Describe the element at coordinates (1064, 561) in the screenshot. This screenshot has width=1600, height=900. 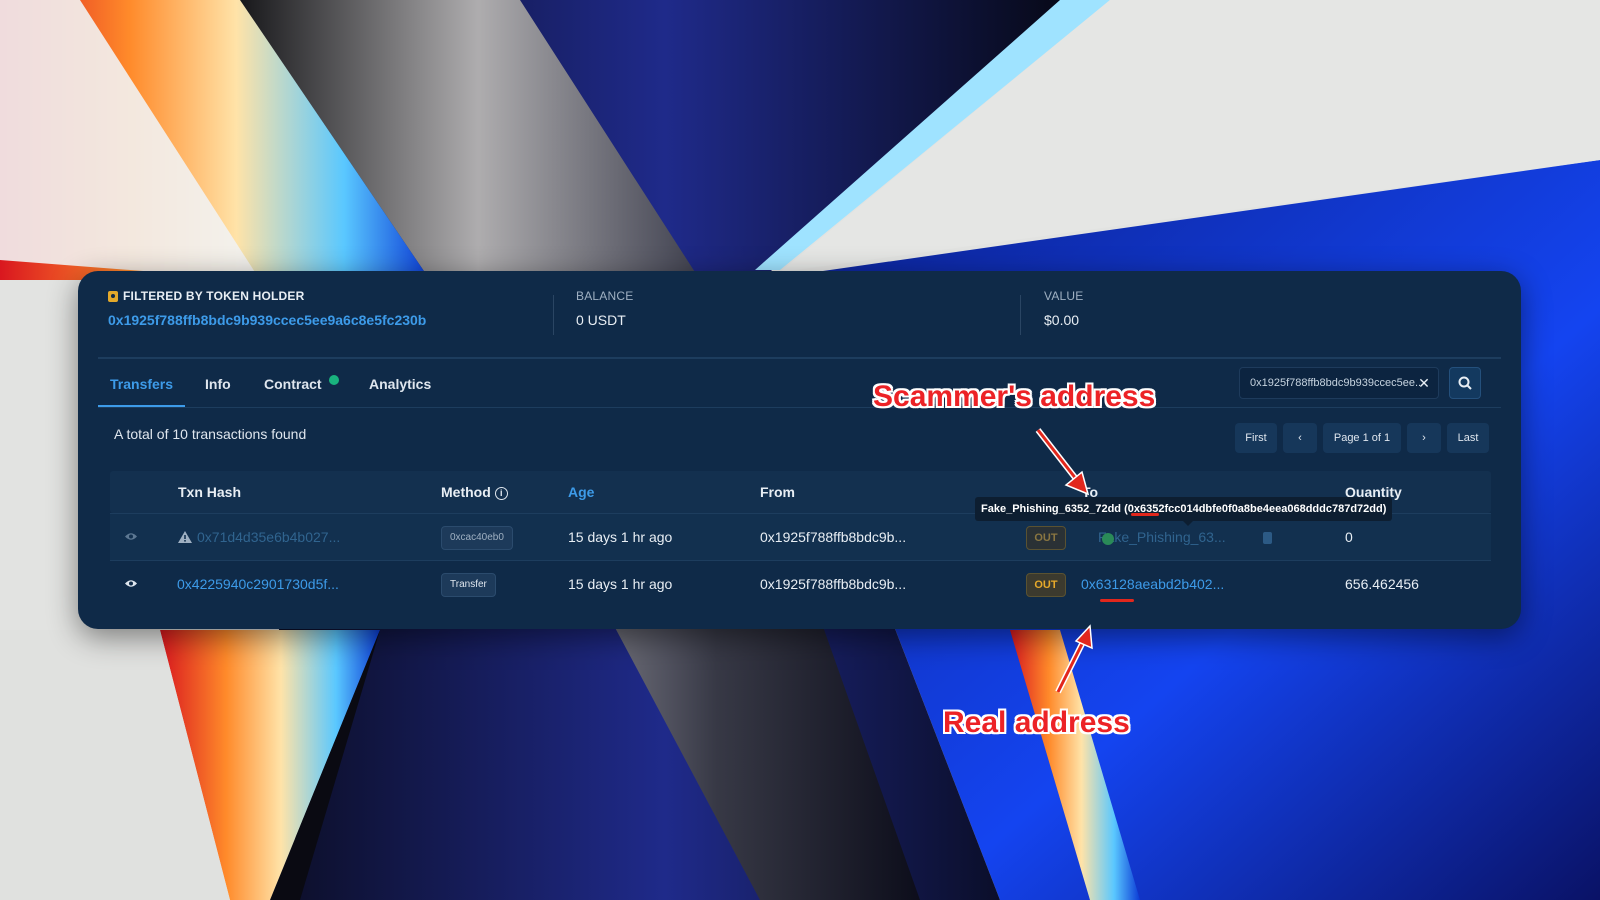
I see `annotation-arrows` at that location.